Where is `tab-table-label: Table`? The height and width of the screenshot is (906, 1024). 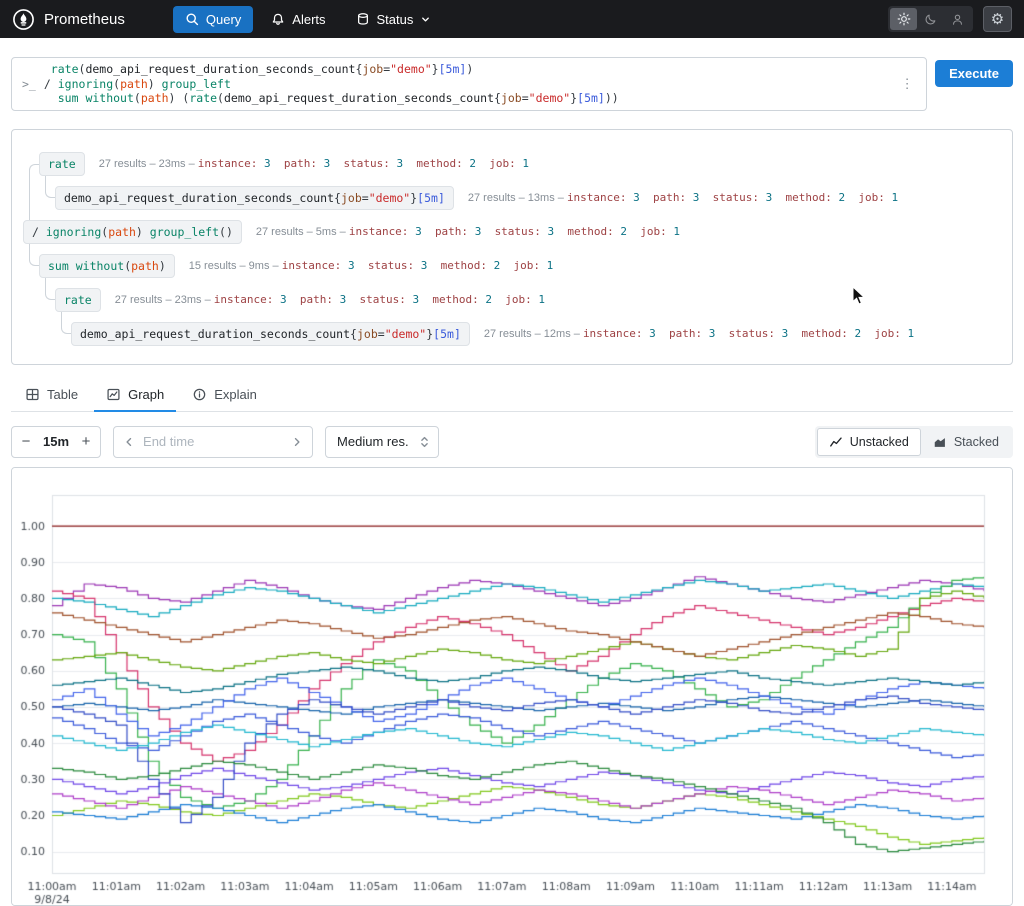
tab-table-label: Table is located at coordinates (63, 394).